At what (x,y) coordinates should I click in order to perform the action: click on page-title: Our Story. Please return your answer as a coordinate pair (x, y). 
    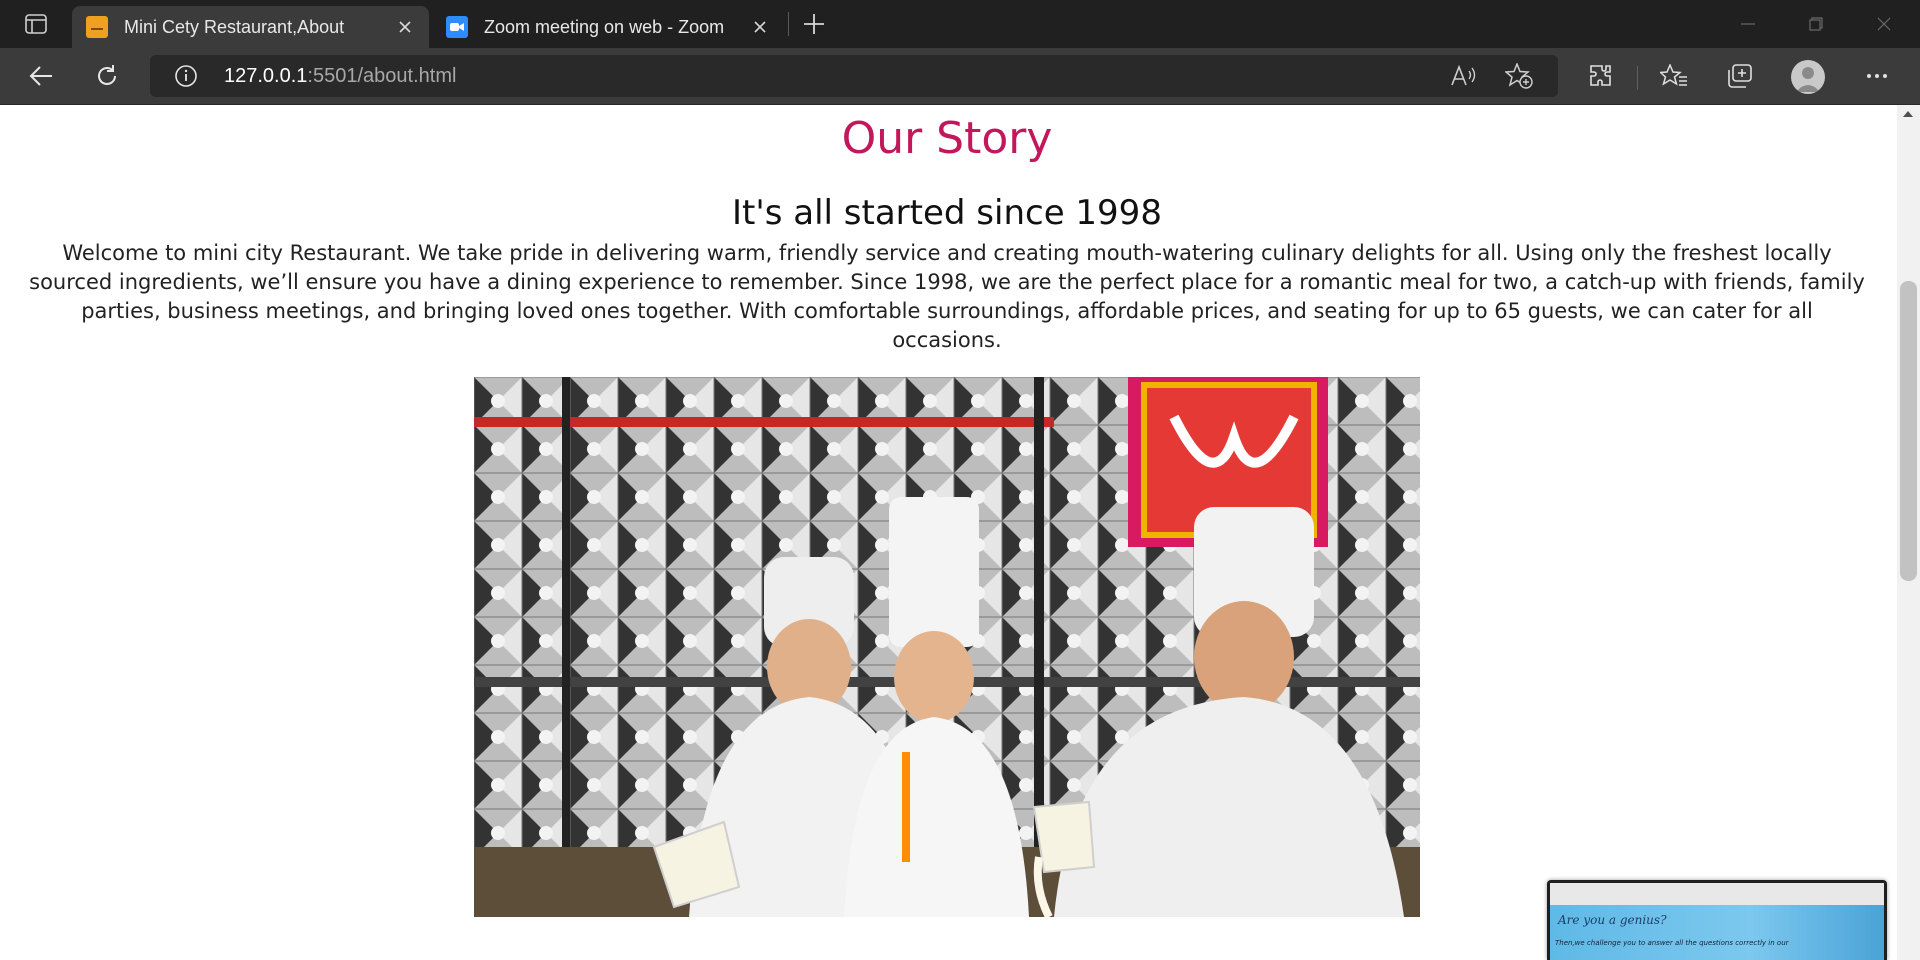
    Looking at the image, I should click on (947, 138).